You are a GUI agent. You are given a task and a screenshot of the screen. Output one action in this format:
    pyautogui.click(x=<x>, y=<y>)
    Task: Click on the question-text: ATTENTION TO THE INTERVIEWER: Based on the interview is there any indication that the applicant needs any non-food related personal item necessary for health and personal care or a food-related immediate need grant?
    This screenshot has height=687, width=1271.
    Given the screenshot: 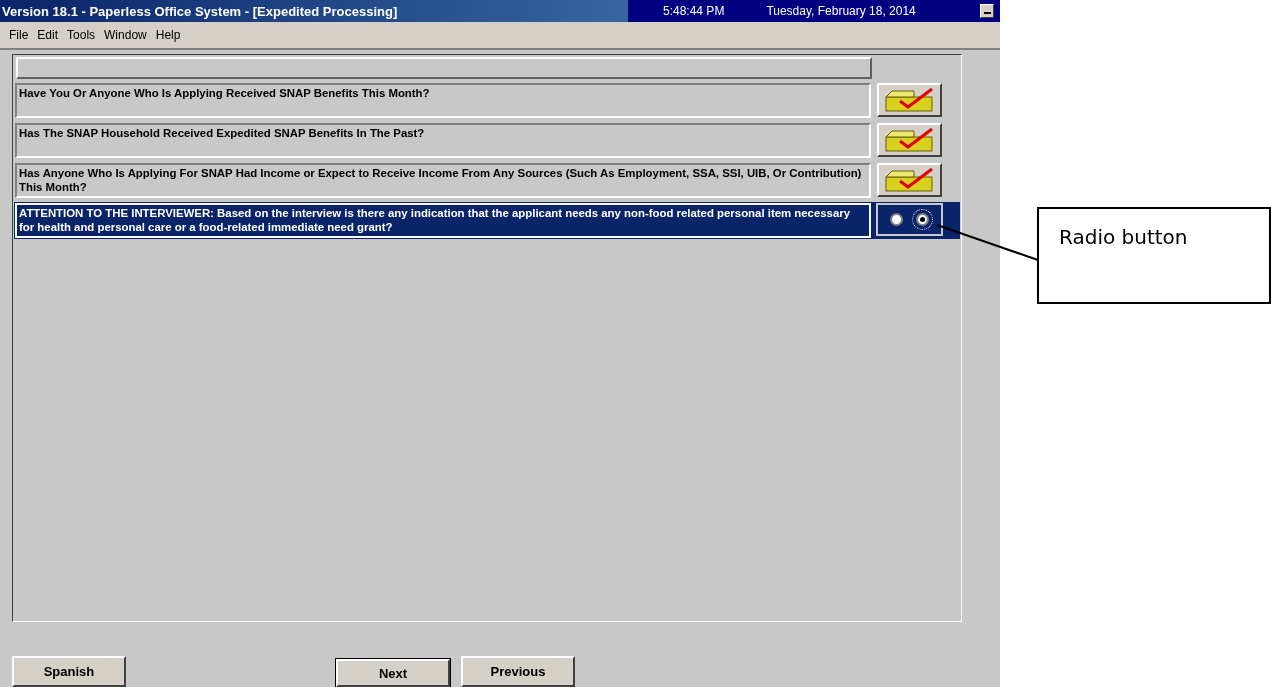 What is the action you would take?
    pyautogui.click(x=443, y=220)
    